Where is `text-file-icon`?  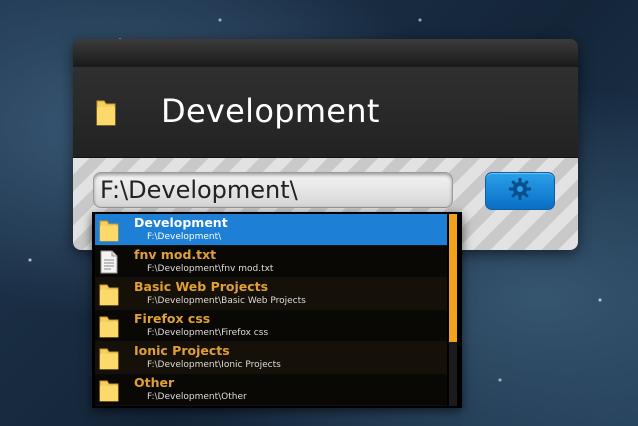
text-file-icon is located at coordinates (109, 262).